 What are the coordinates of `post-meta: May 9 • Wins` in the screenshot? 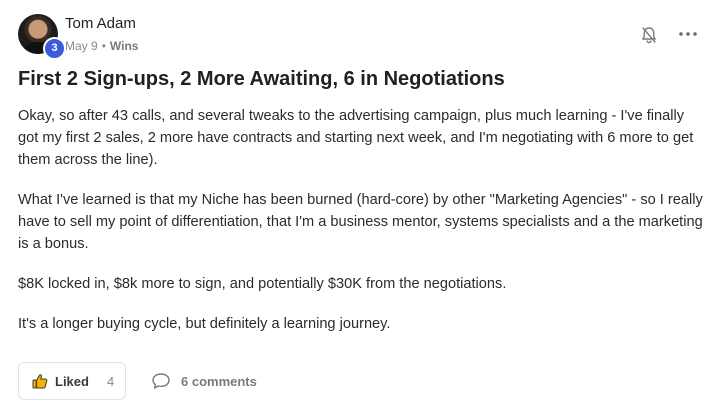 It's located at (101, 46).